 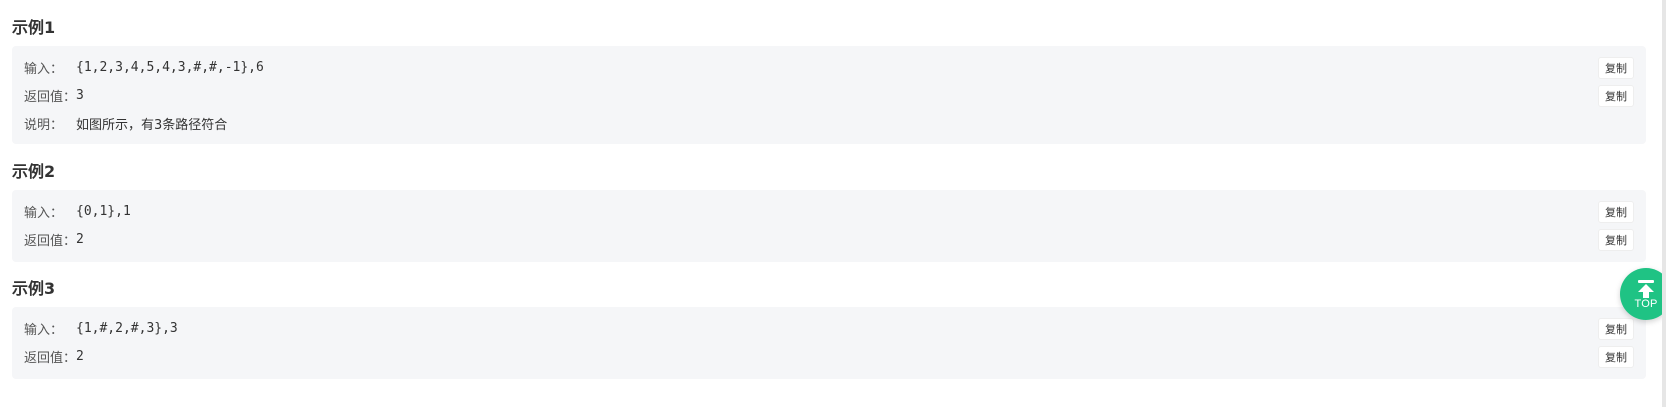 I want to click on input-value: {1,2,3,4,5,4,3,#,#,-1},6, so click(x=170, y=67).